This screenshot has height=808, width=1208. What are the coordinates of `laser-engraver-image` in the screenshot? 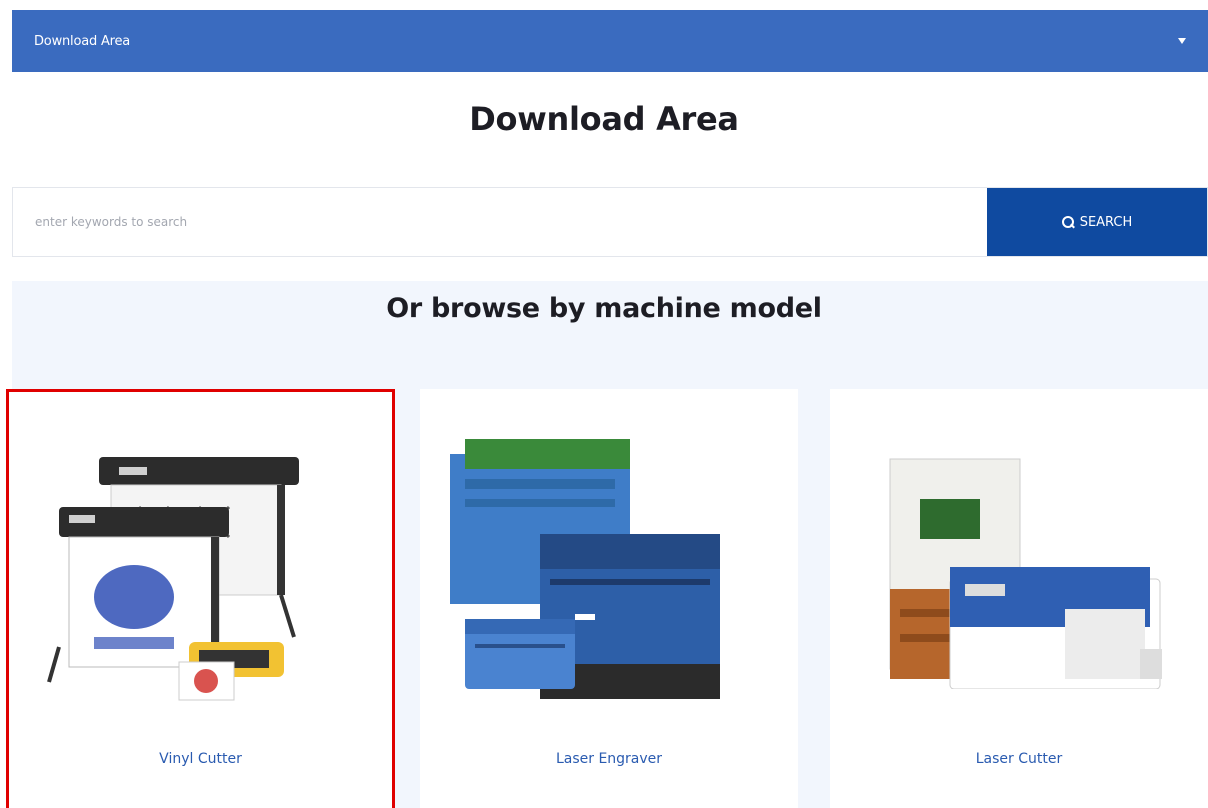 It's located at (585, 569).